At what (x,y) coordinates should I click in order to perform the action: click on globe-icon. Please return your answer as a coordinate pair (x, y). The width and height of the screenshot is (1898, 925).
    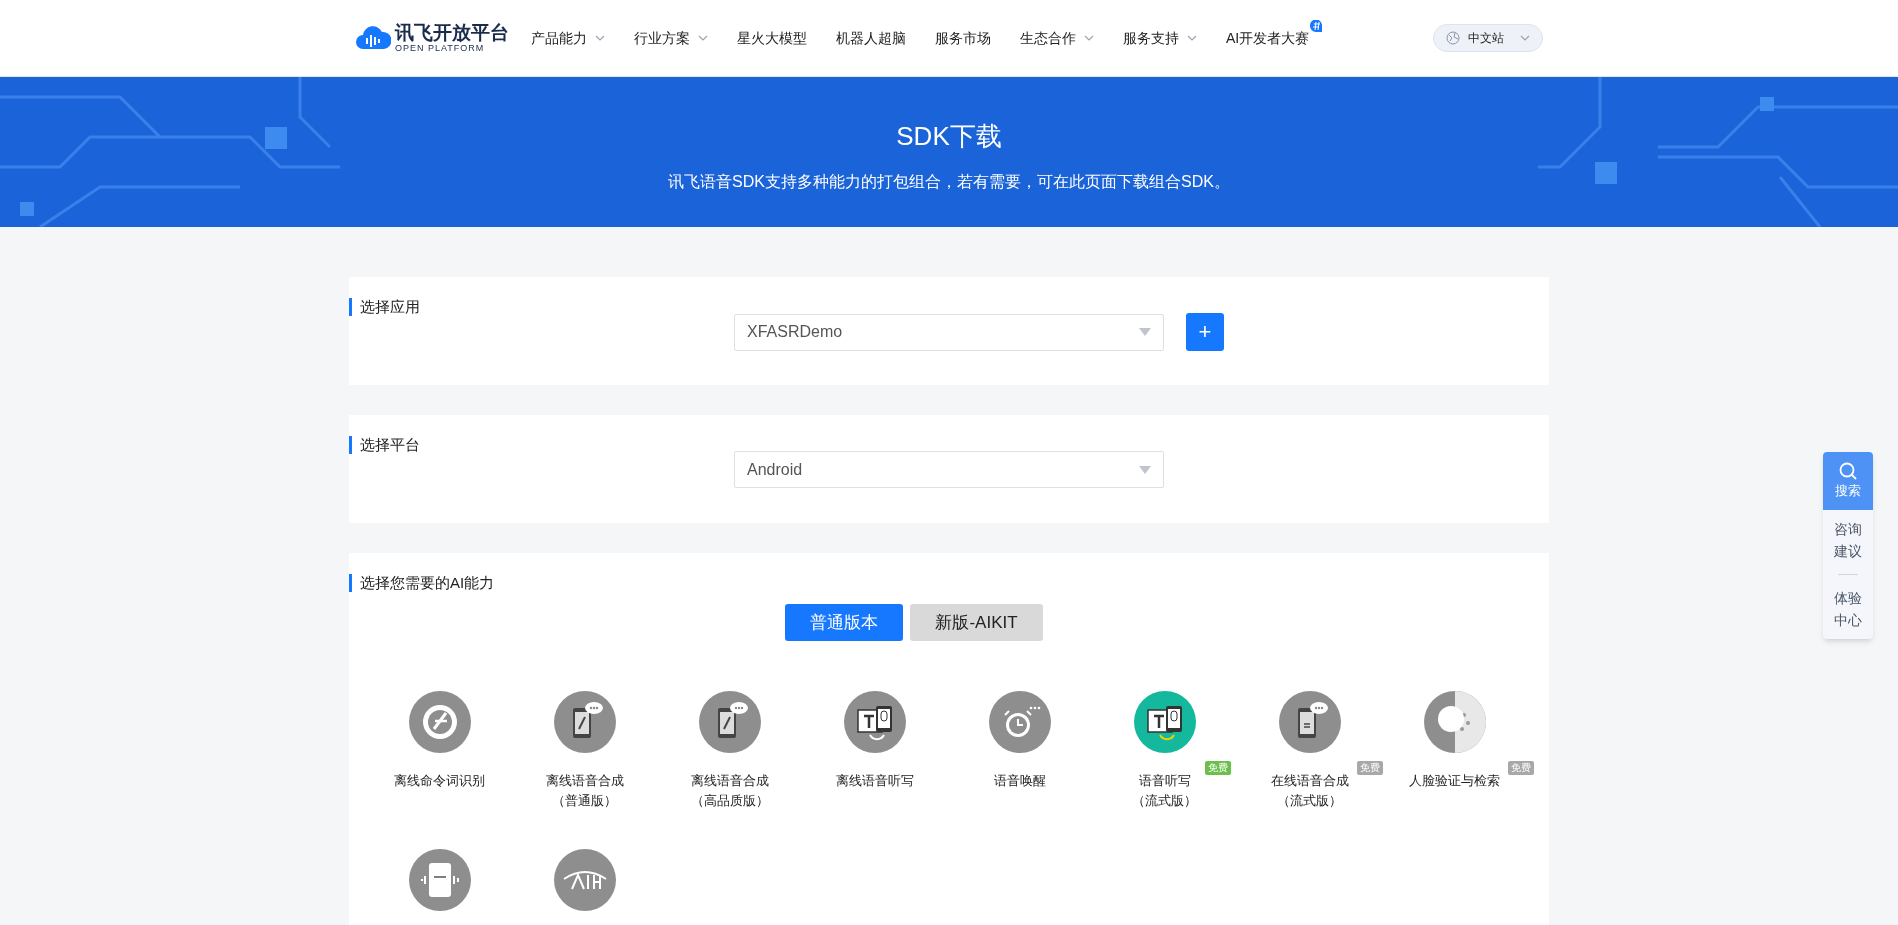
    Looking at the image, I should click on (1453, 38).